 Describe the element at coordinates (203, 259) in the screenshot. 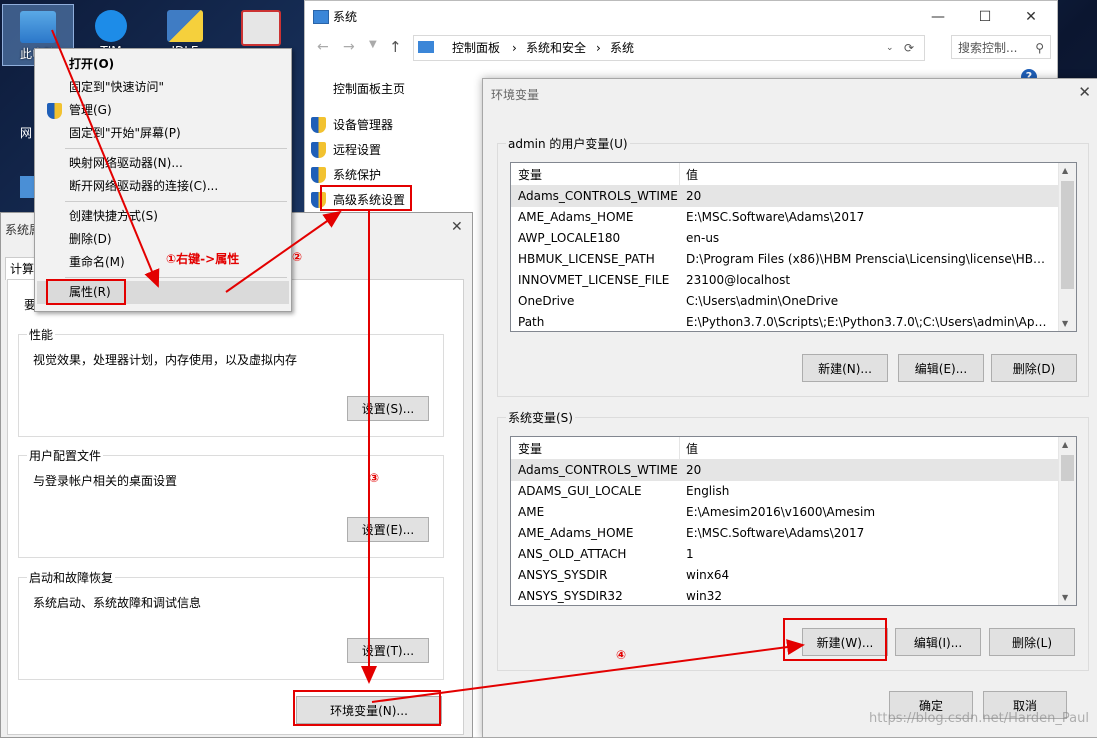

I see `annotation-step1: ①右键->属性` at that location.